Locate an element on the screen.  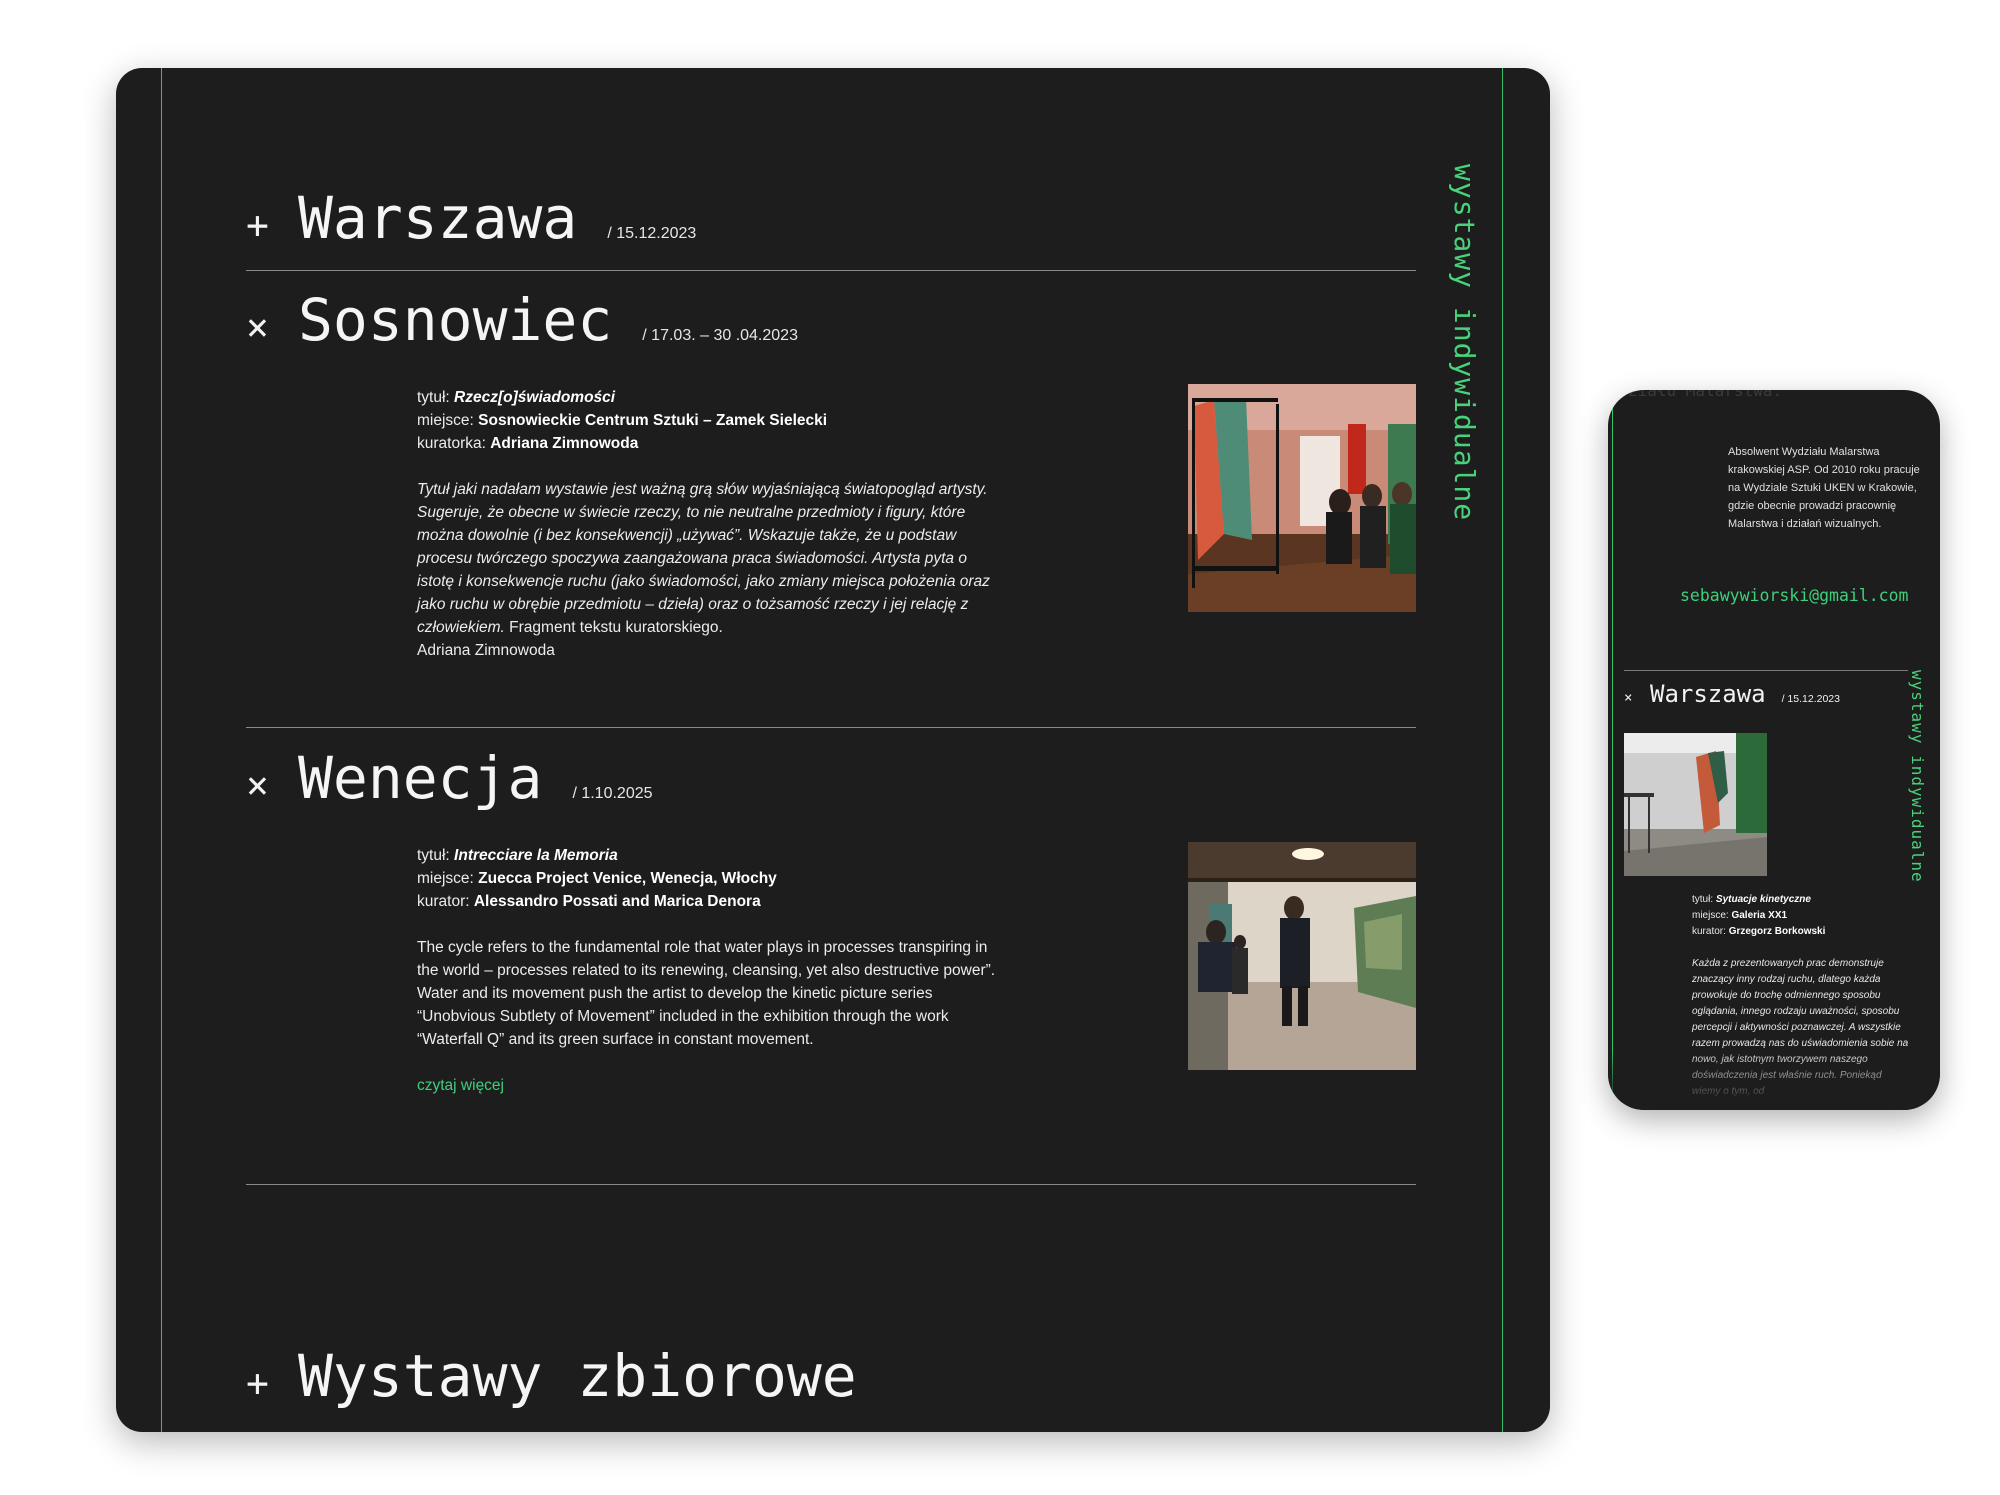
section-wenecja-header: × Wenecja / 1.10.2025 is located at coordinates (449, 778).